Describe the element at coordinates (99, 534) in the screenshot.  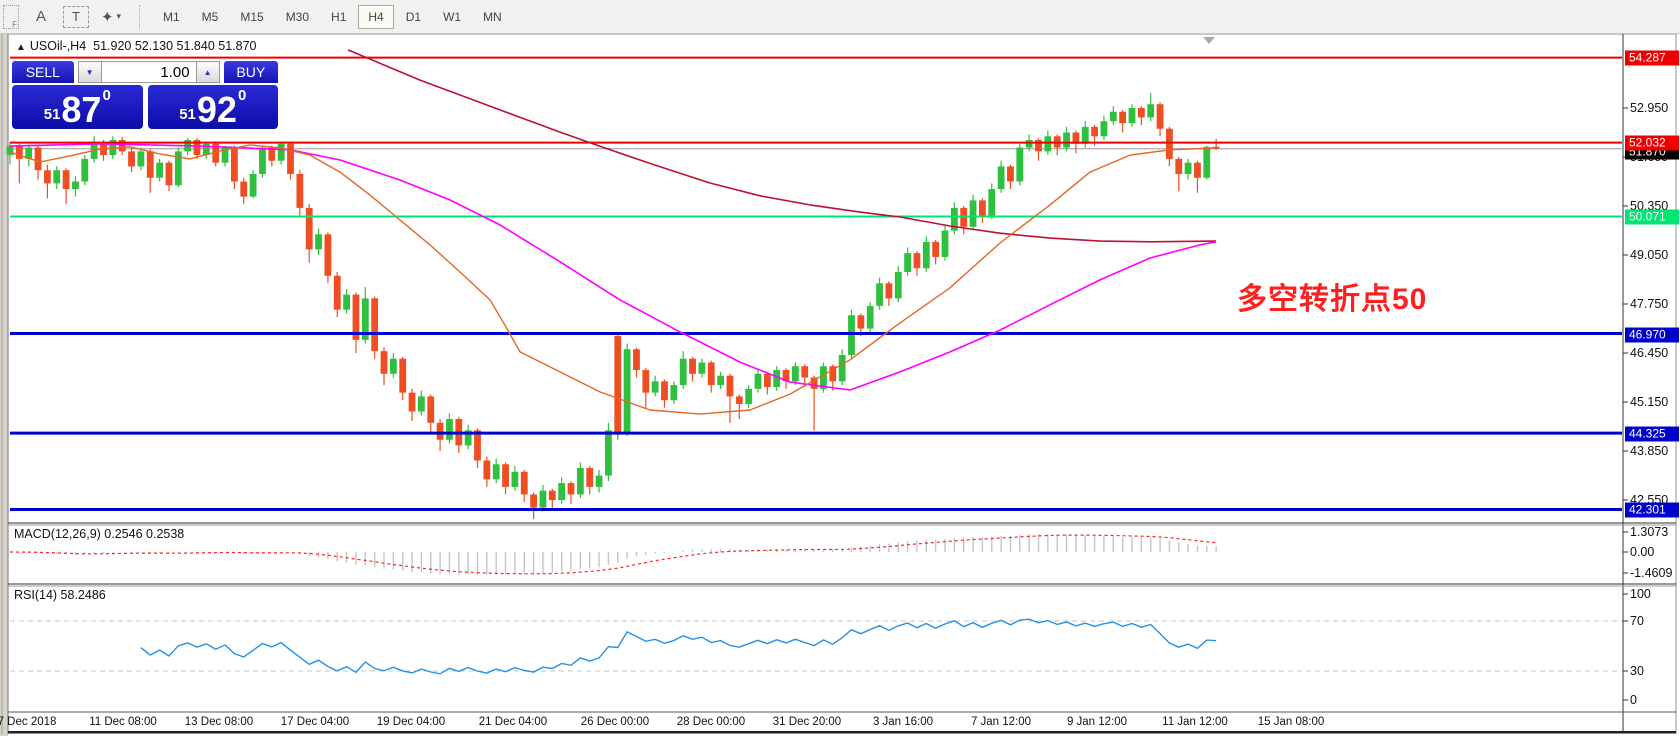
I see `macd-label: MACD(12,26,9) 0.2546 0.2538` at that location.